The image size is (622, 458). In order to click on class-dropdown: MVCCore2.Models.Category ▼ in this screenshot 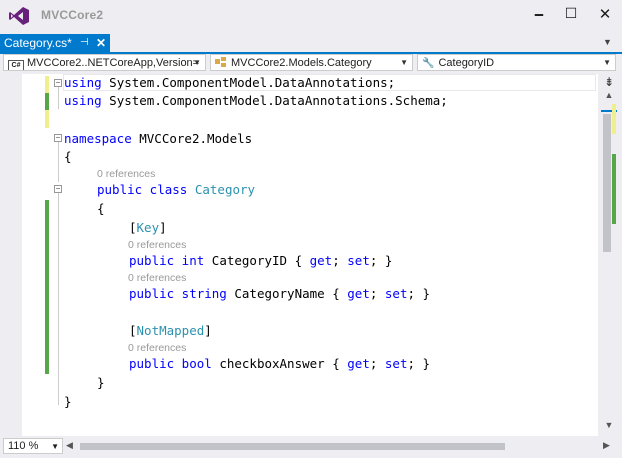, I will do `click(311, 62)`.